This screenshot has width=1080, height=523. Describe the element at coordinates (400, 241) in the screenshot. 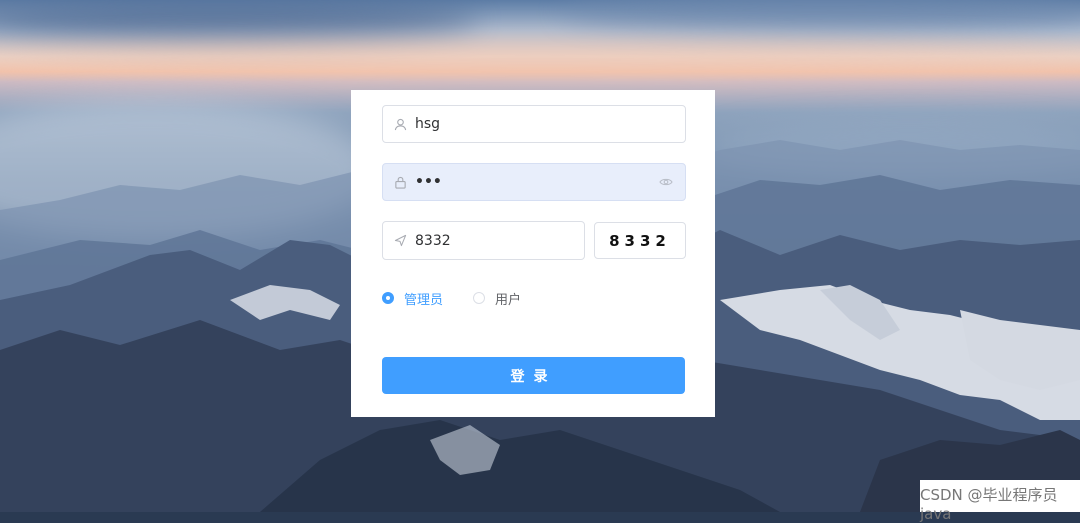

I see `send-icon` at that location.